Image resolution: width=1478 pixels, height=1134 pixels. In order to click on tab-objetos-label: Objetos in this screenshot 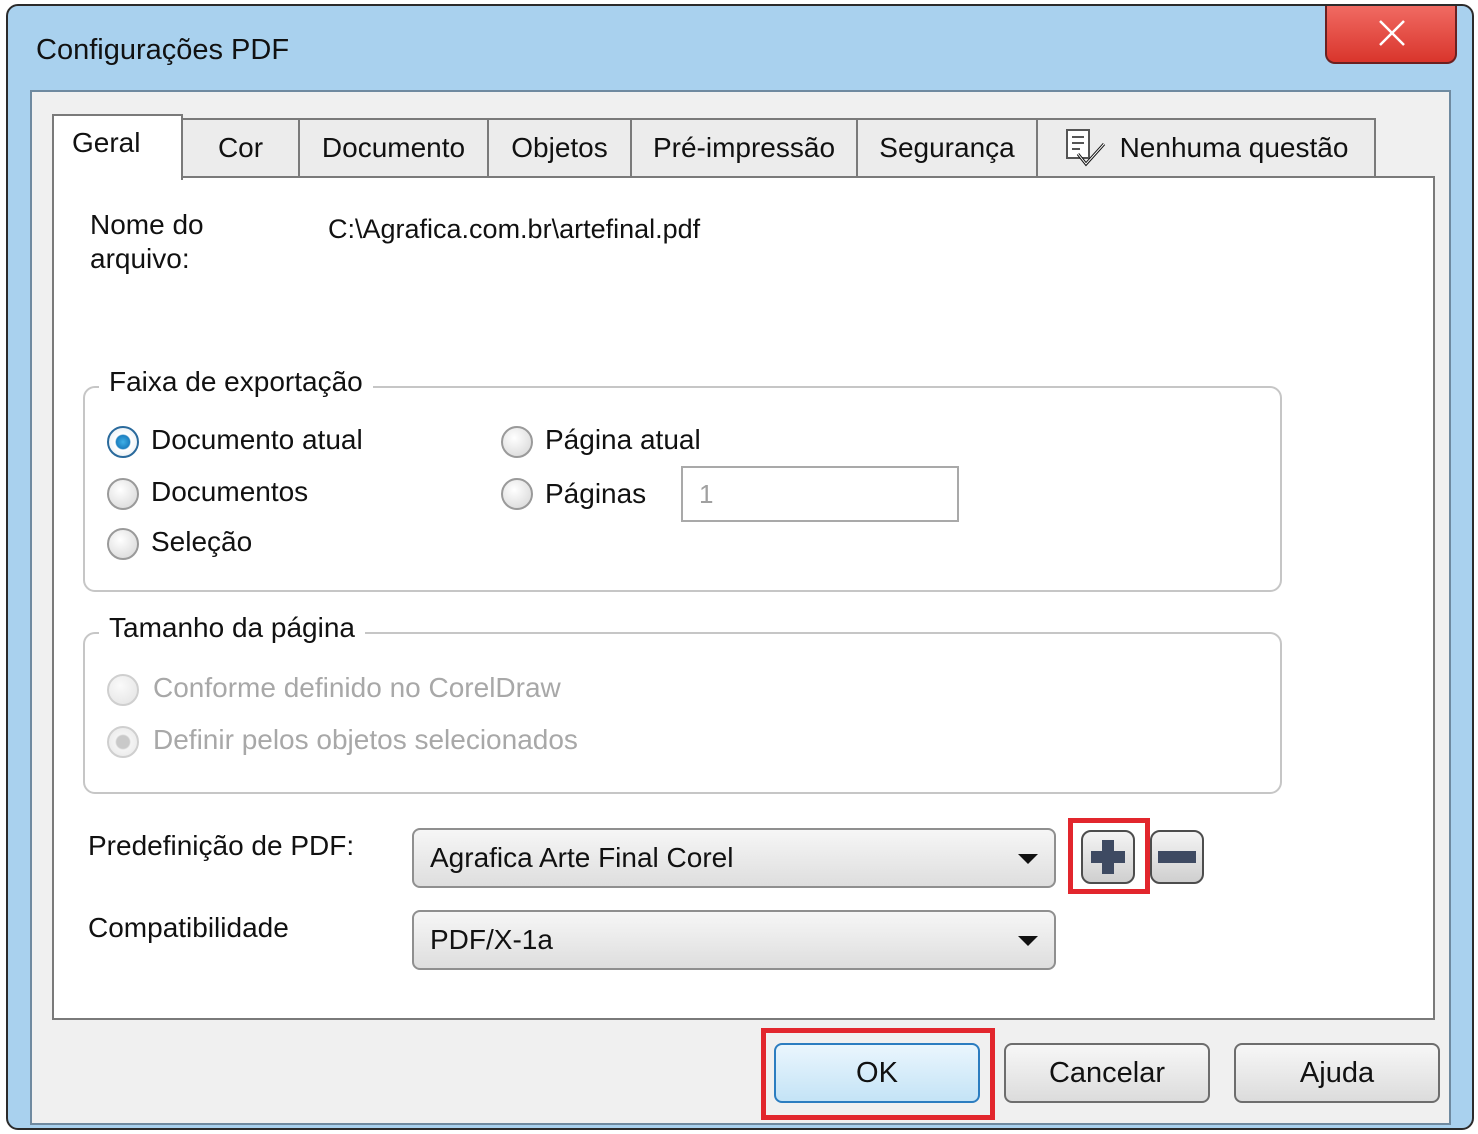, I will do `click(559, 147)`.